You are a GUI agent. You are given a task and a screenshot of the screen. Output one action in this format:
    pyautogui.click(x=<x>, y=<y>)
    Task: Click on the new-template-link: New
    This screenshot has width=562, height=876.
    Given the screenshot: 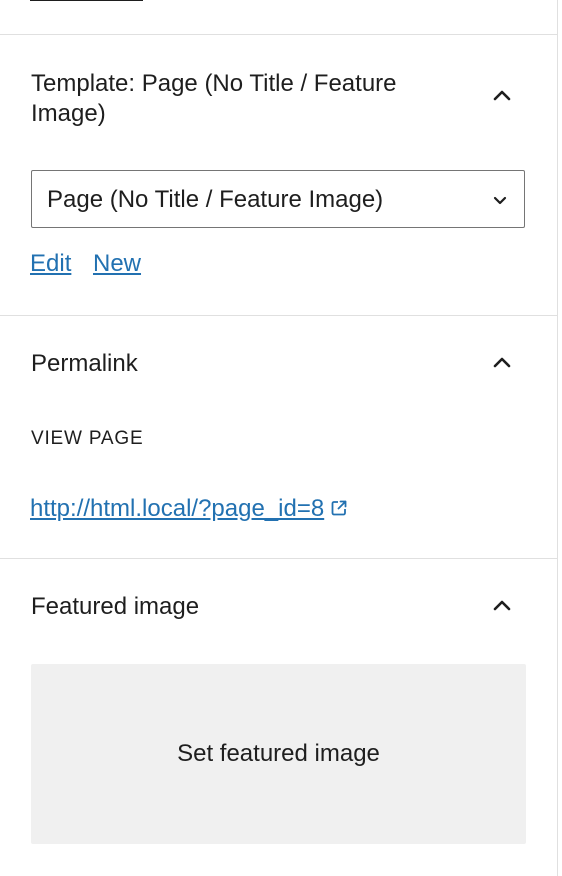 What is the action you would take?
    pyautogui.click(x=117, y=264)
    